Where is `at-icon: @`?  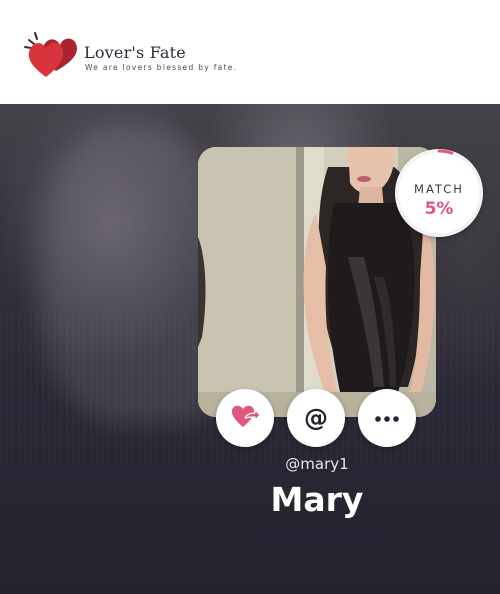 at-icon: @ is located at coordinates (316, 418).